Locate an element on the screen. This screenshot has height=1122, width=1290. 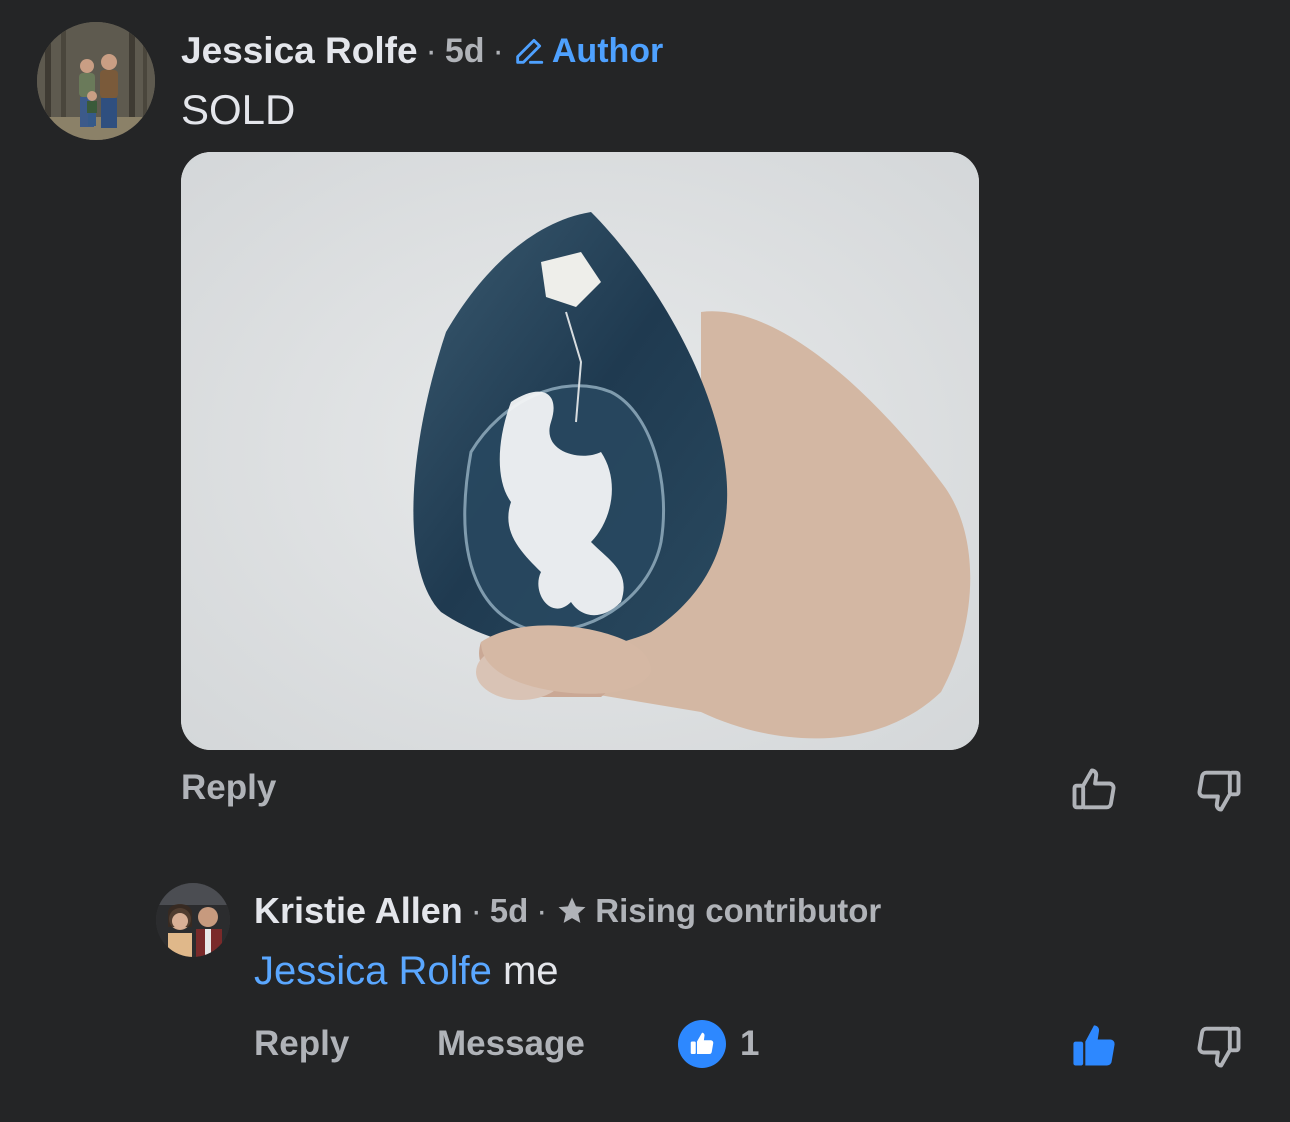
comment-header: Kristie Allen · 5d · Rising contributor is located at coordinates (567, 911).